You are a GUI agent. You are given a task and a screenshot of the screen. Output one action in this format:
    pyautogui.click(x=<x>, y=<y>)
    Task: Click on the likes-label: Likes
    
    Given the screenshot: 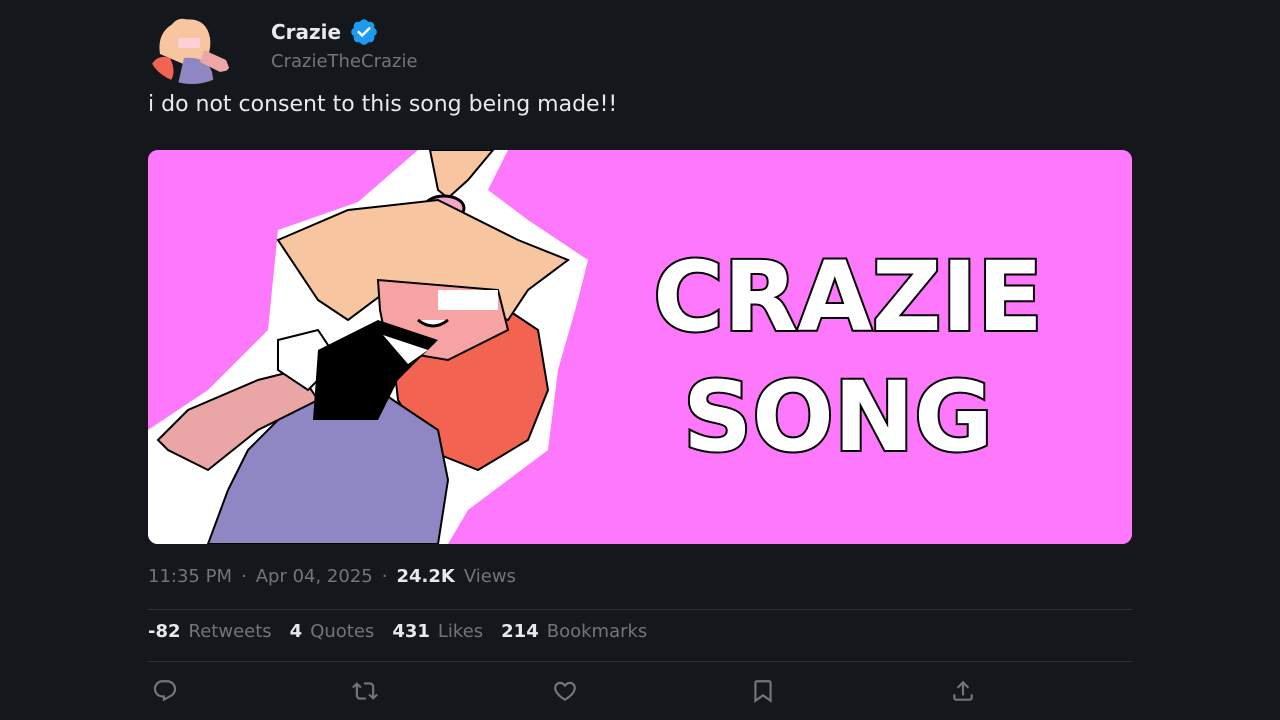 What is the action you would take?
    pyautogui.click(x=460, y=631)
    